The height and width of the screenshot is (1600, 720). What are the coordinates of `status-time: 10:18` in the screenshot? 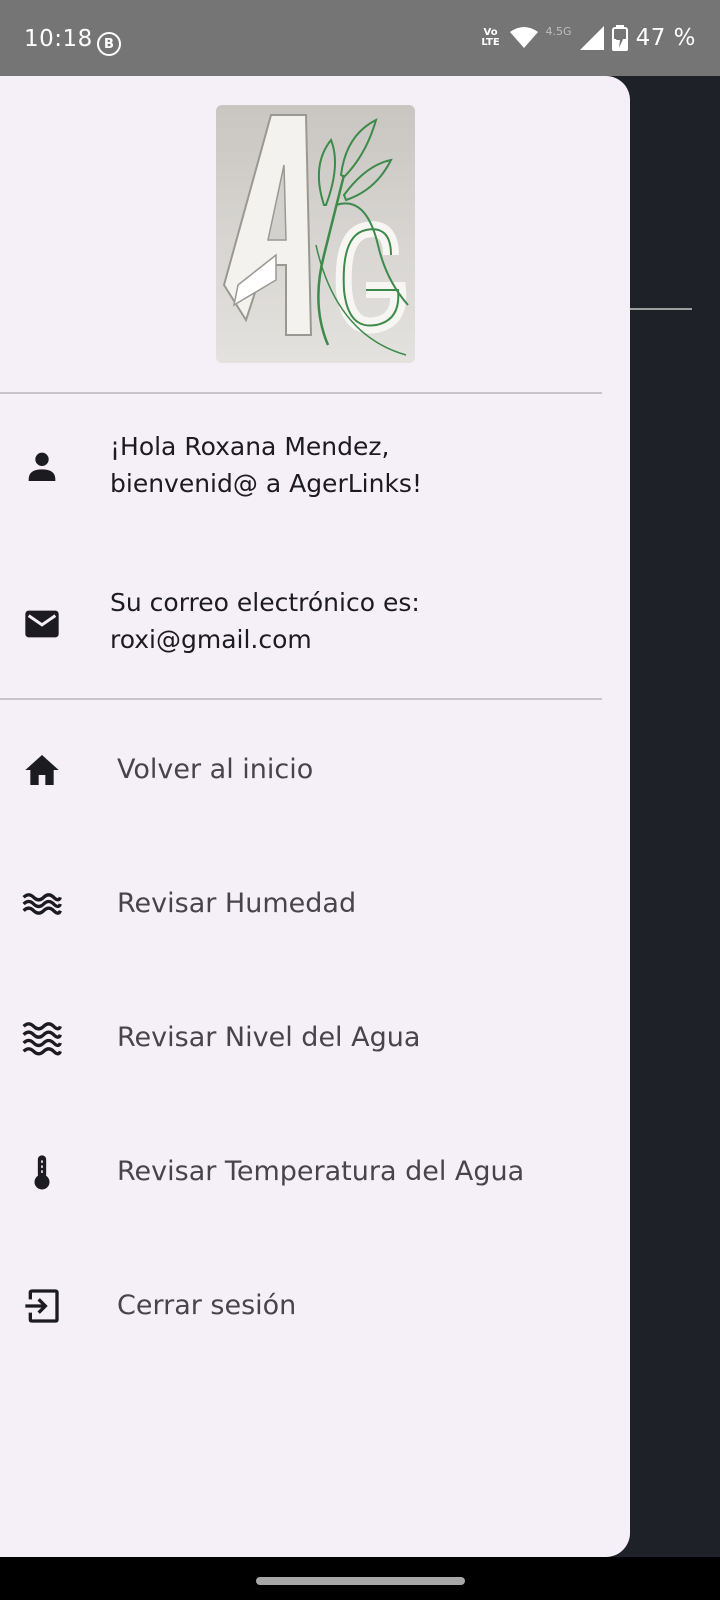 It's located at (58, 39).